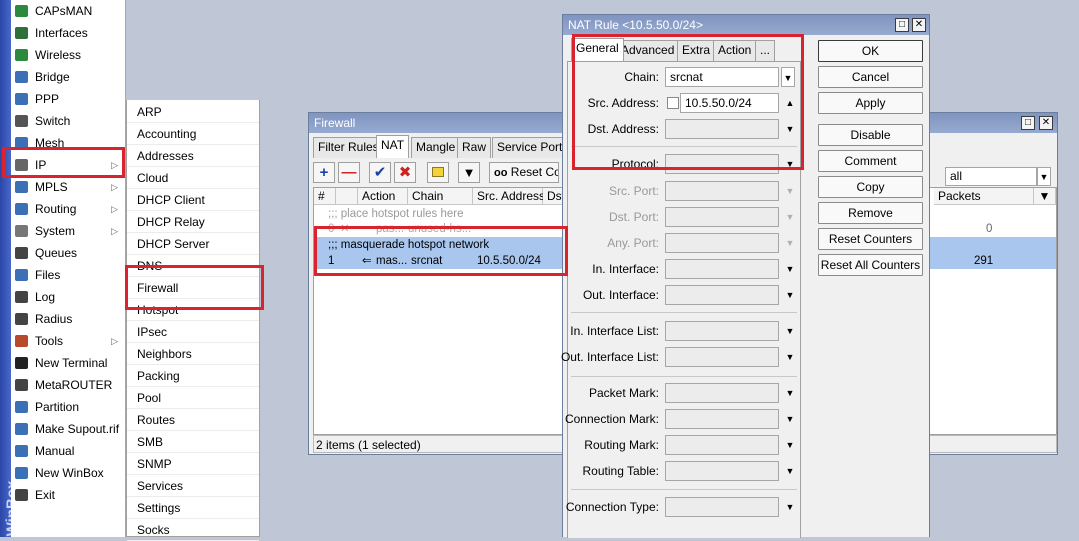 The width and height of the screenshot is (1079, 541). I want to click on protocol-dropdown: ▼, so click(790, 164).